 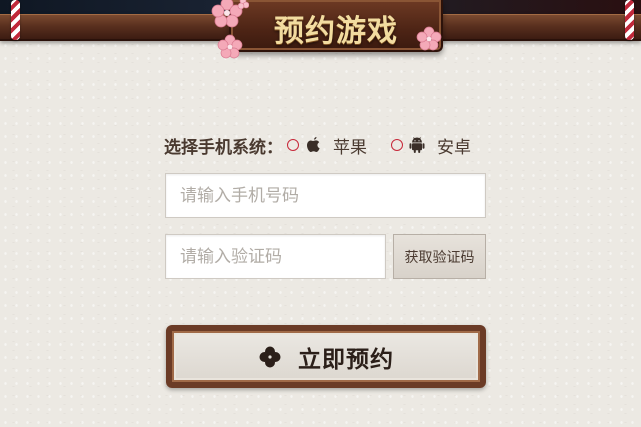 I want to click on cherry-blossom-right-icon, so click(x=429, y=38).